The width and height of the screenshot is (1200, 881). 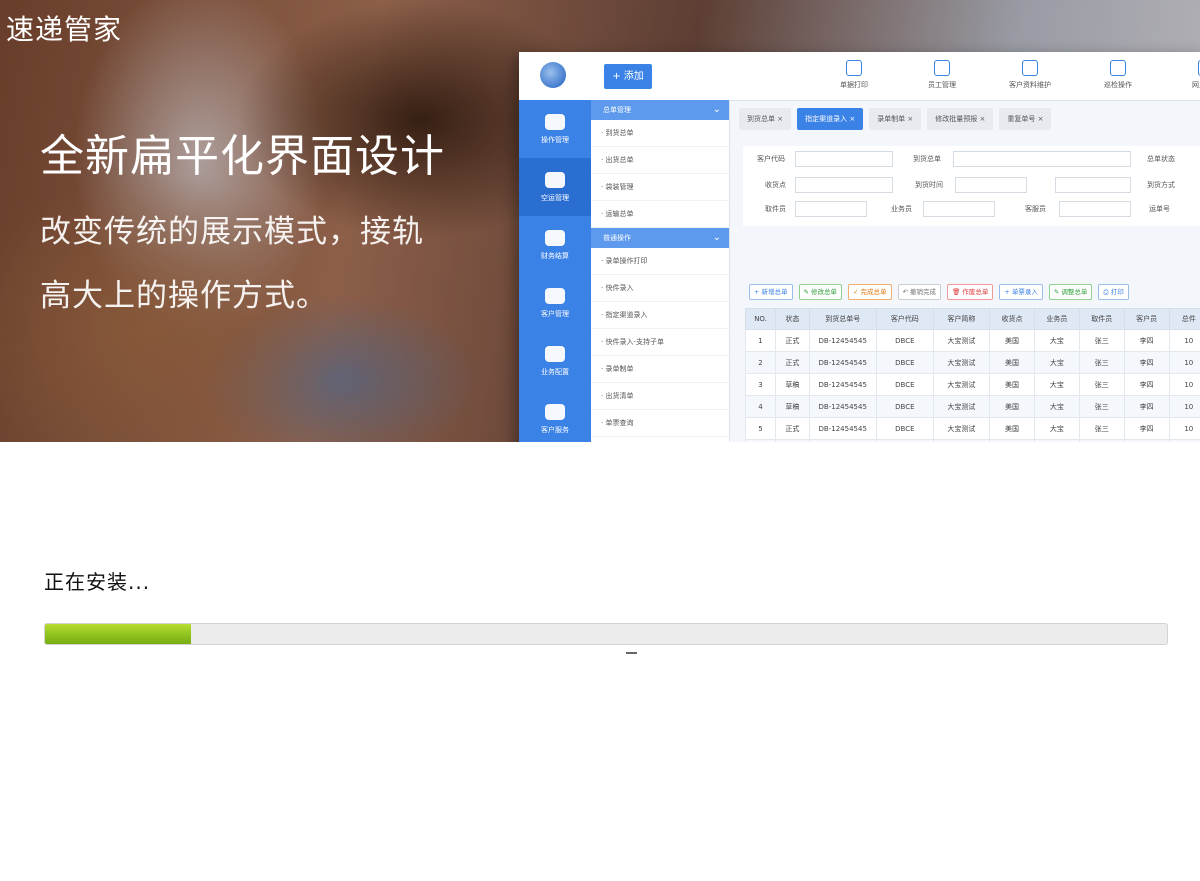 What do you see at coordinates (555, 237) in the screenshot?
I see `ledger-icon` at bounding box center [555, 237].